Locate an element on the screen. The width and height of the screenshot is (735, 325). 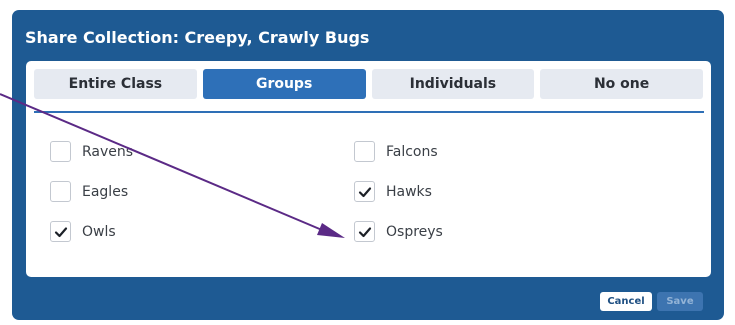
ospreys-checkbox is located at coordinates (364, 231).